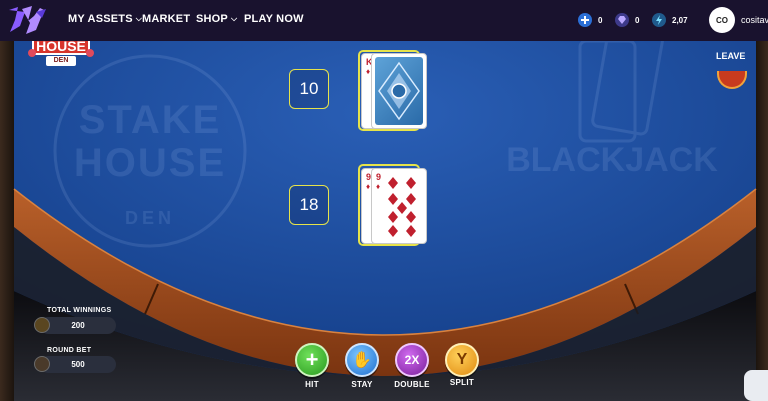 The image size is (768, 401). I want to click on total-winnings-value: 200, so click(78, 325).